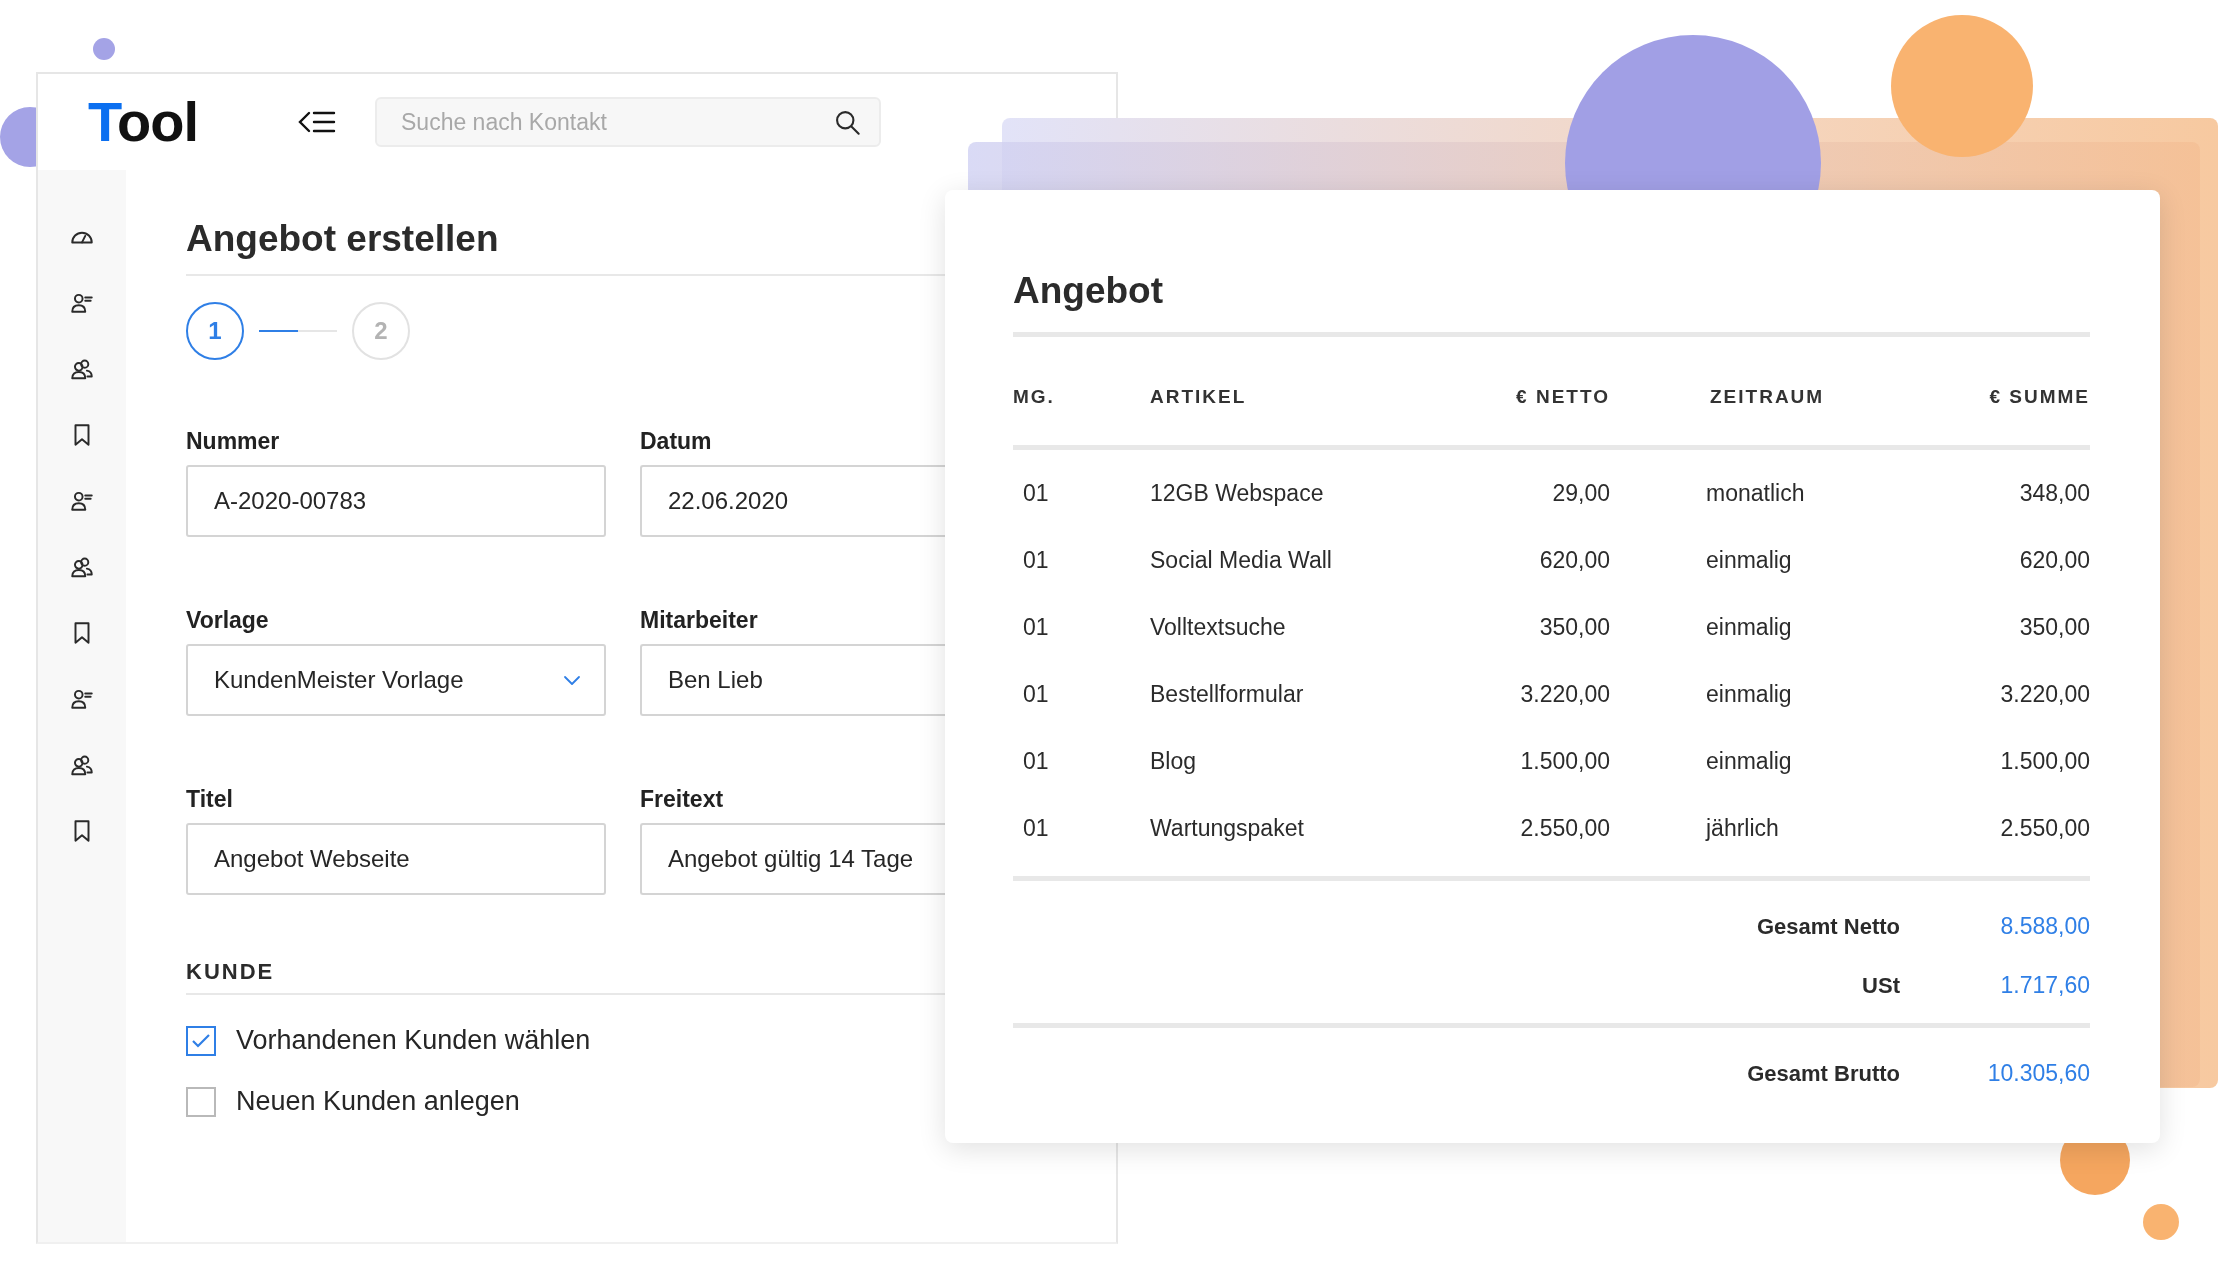 Image resolution: width=2218 pixels, height=1279 pixels. Describe the element at coordinates (1174, 761) in the screenshot. I see `table-cell-text: Blog` at that location.